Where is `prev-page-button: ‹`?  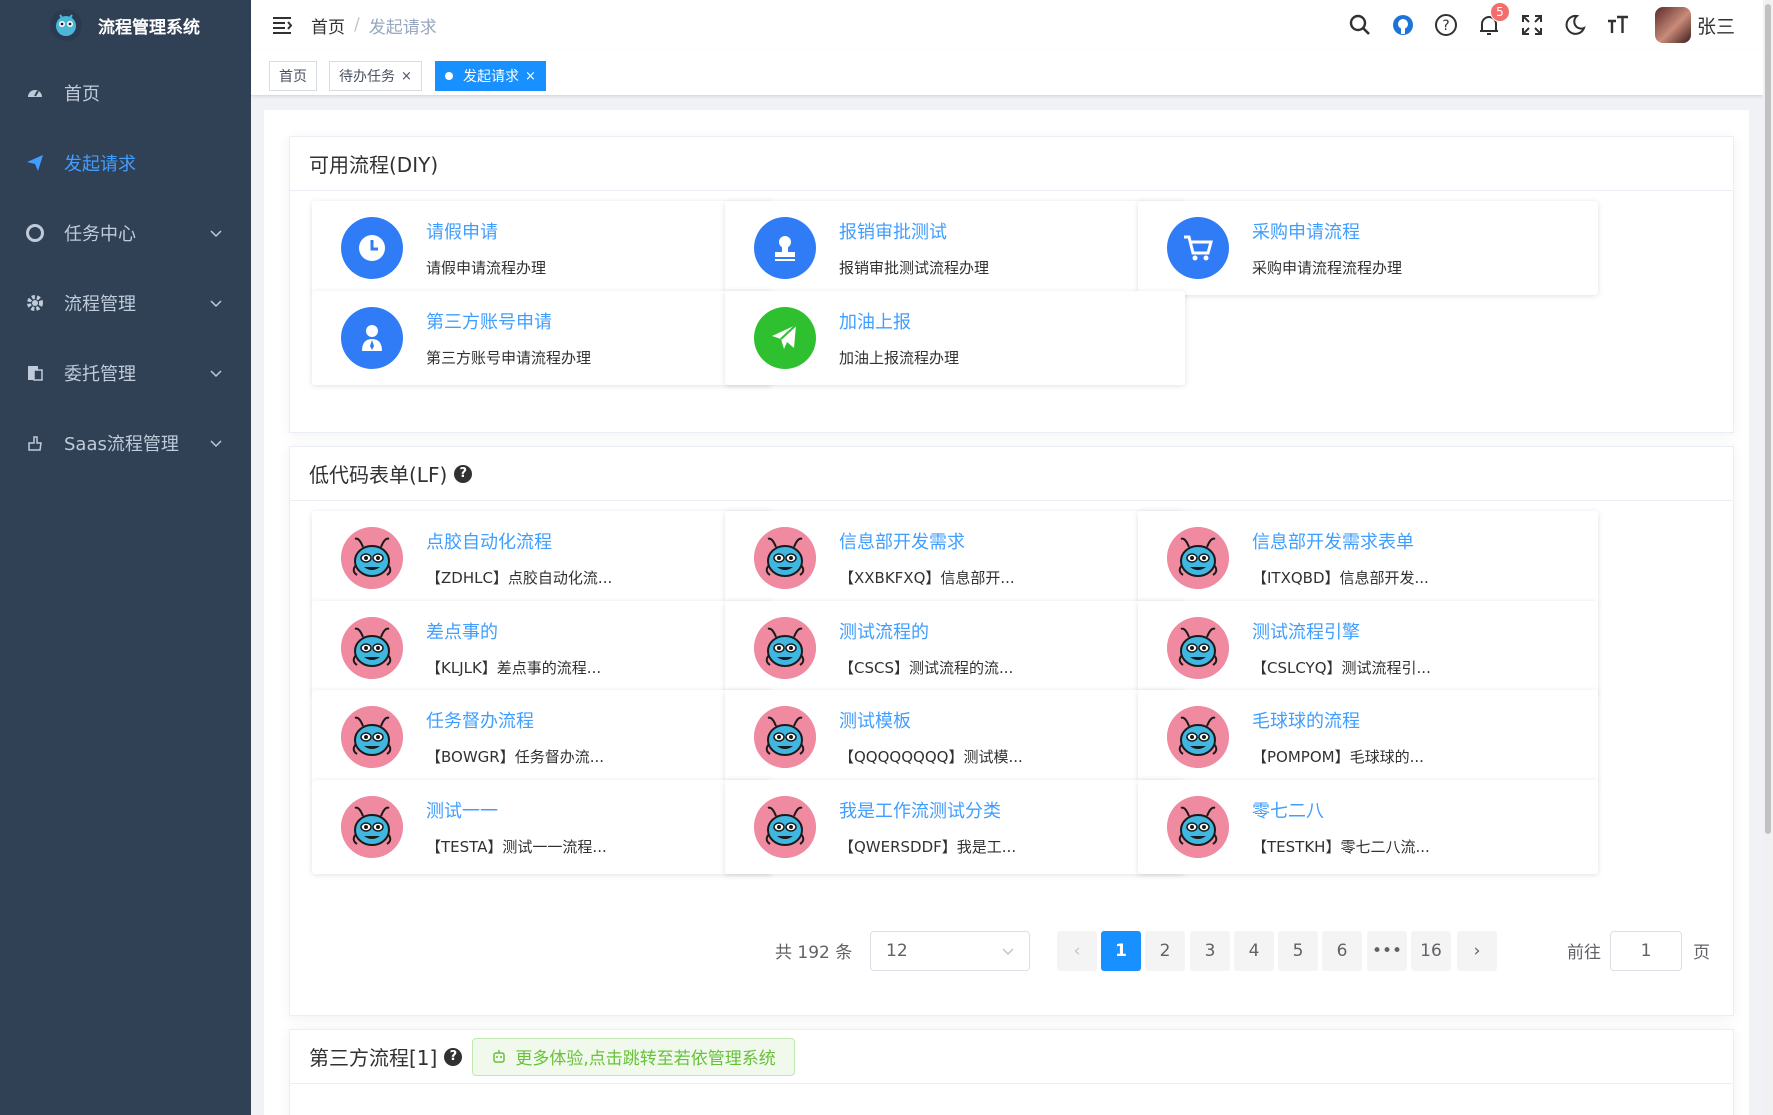 prev-page-button: ‹ is located at coordinates (1077, 951).